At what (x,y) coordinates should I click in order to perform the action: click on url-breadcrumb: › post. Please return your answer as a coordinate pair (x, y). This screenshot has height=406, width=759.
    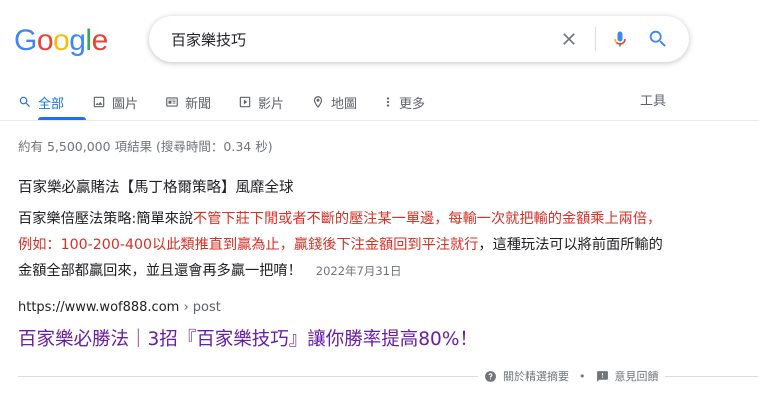
    Looking at the image, I should click on (200, 307).